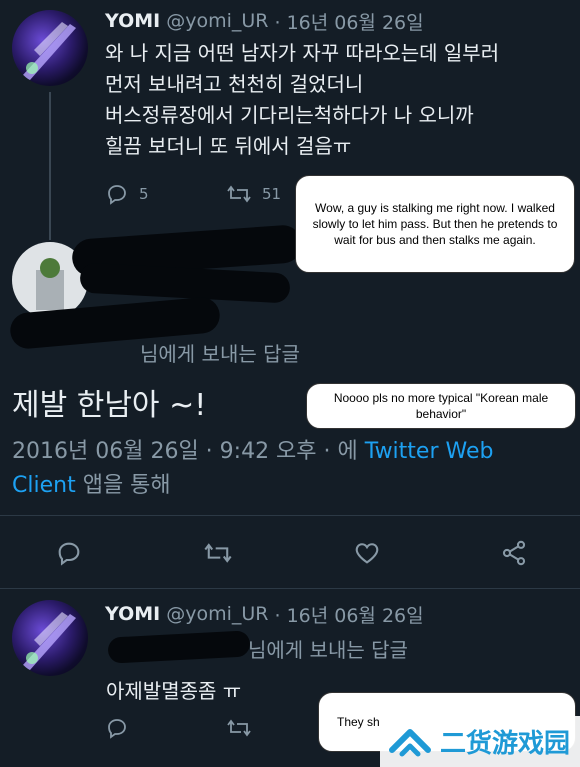  Describe the element at coordinates (126, 485) in the screenshot. I see `source-suffix: 앱을 통해` at that location.